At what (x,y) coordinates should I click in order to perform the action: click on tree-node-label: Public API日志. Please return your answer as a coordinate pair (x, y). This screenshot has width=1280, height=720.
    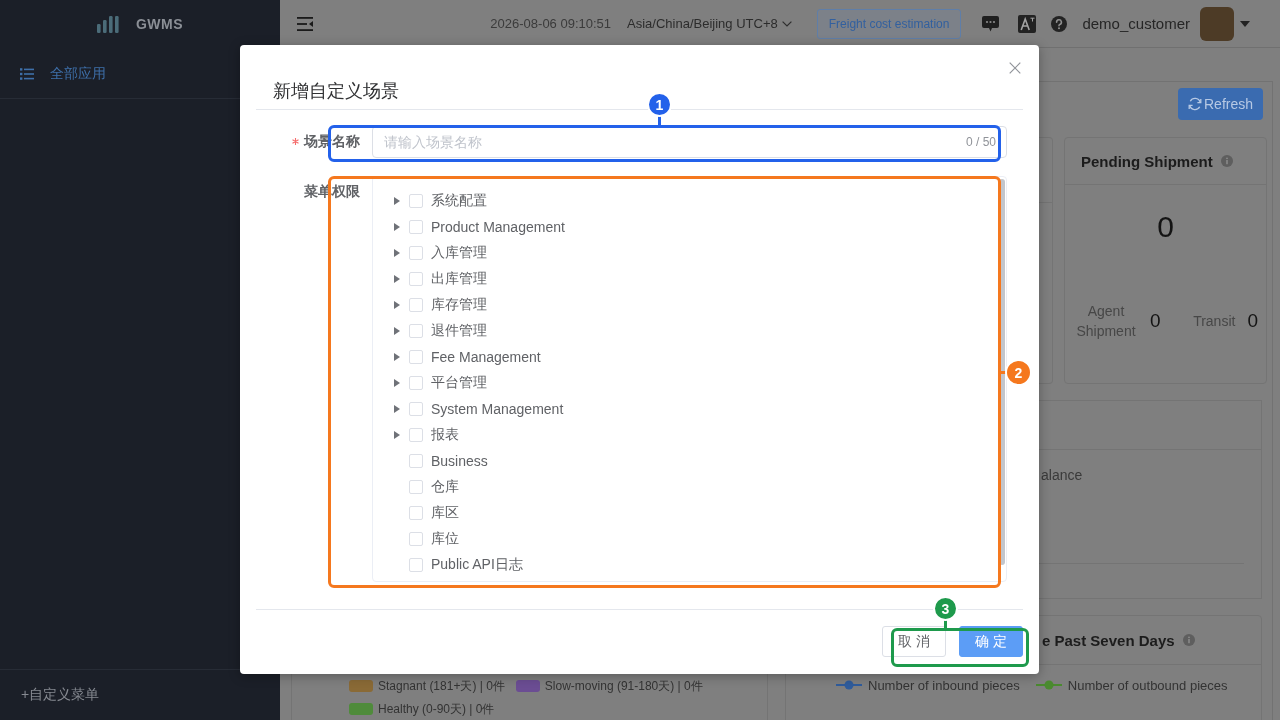
    Looking at the image, I should click on (477, 565).